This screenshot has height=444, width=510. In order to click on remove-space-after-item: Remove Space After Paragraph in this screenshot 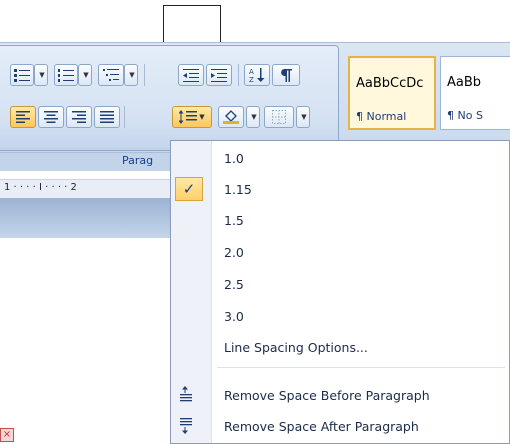, I will do `click(340, 426)`.